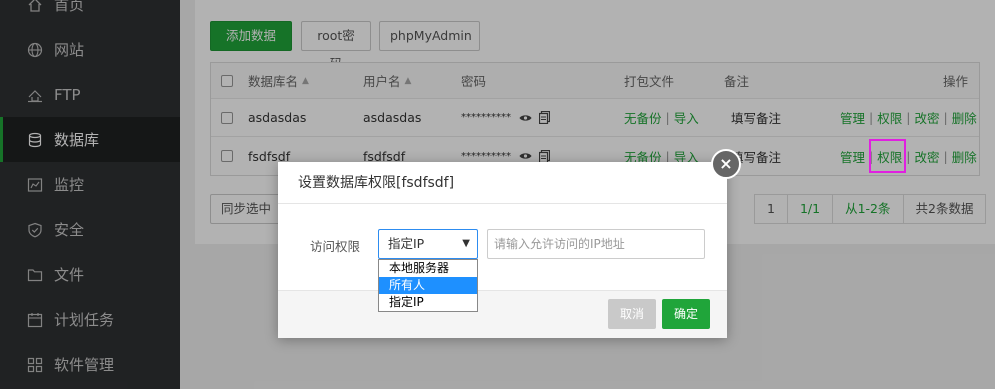  I want to click on dialog-footer: 取消 确定, so click(502, 314).